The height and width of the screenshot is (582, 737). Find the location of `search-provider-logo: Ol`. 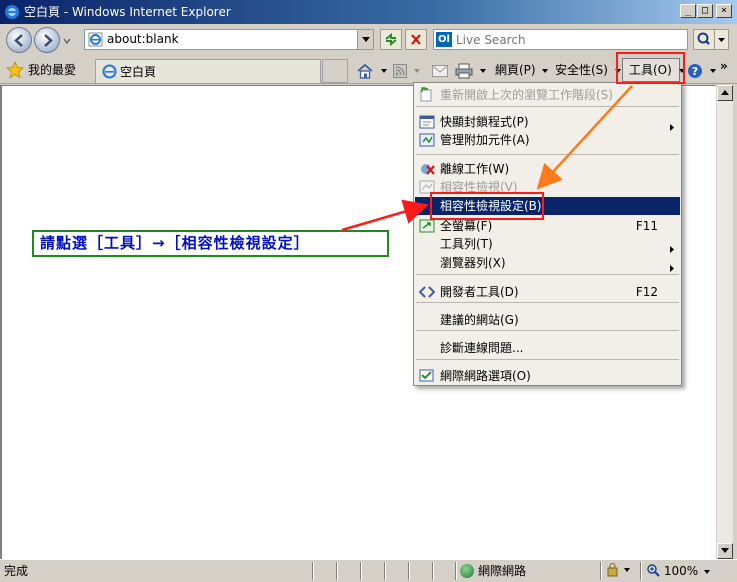

search-provider-logo: Ol is located at coordinates (444, 39).